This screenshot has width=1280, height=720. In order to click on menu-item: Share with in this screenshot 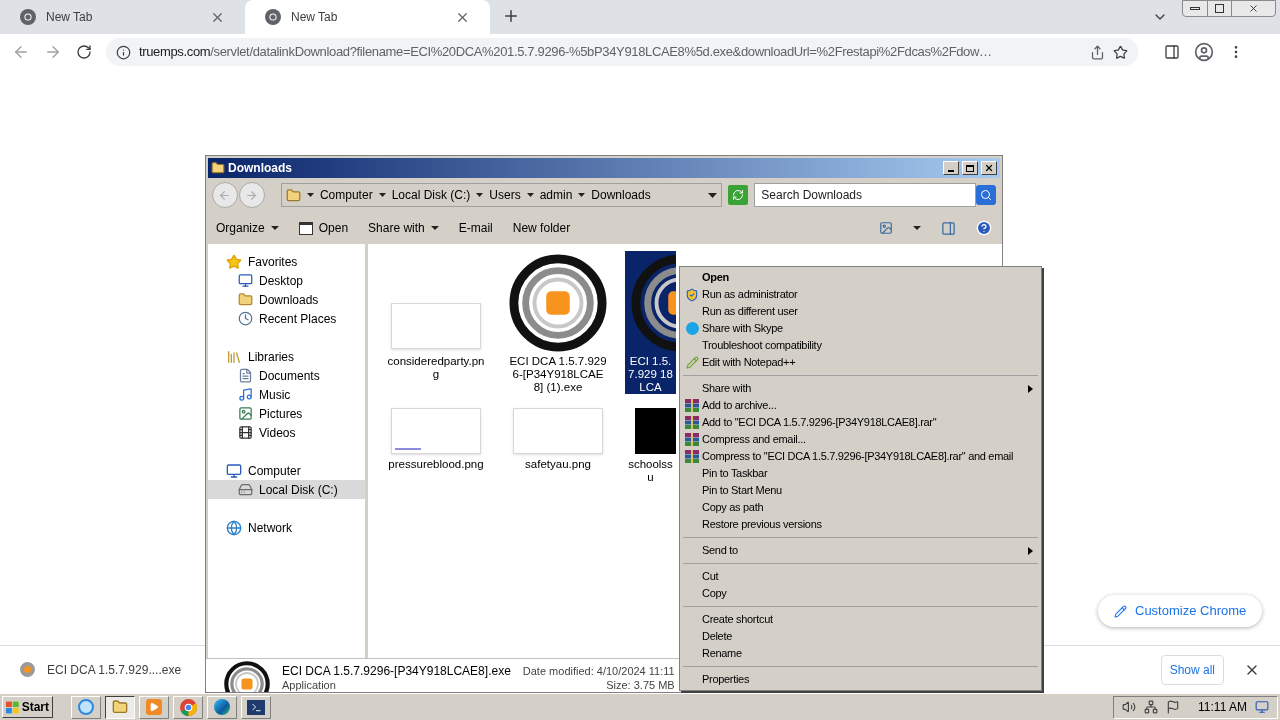, I will do `click(860, 388)`.